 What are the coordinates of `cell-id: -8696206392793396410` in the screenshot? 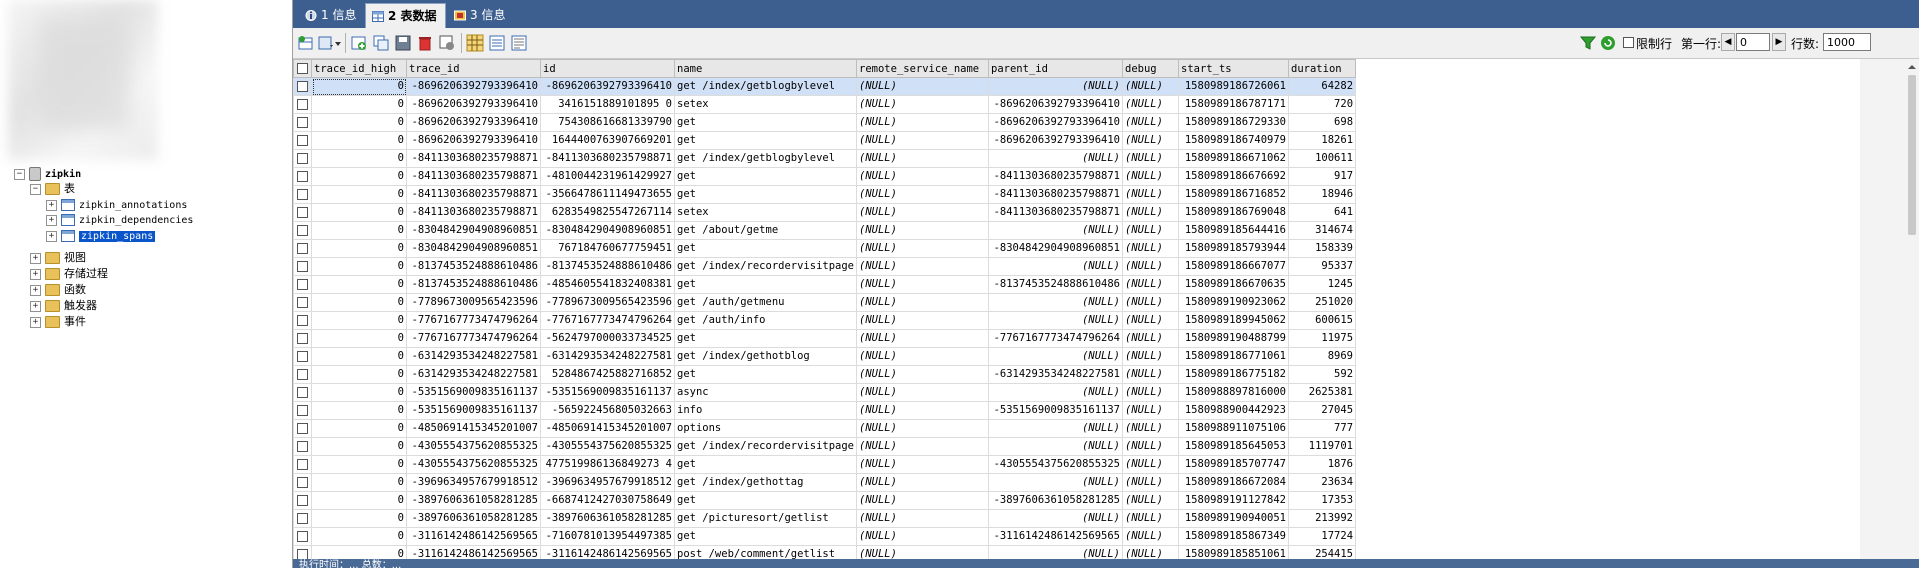 It's located at (607, 86).